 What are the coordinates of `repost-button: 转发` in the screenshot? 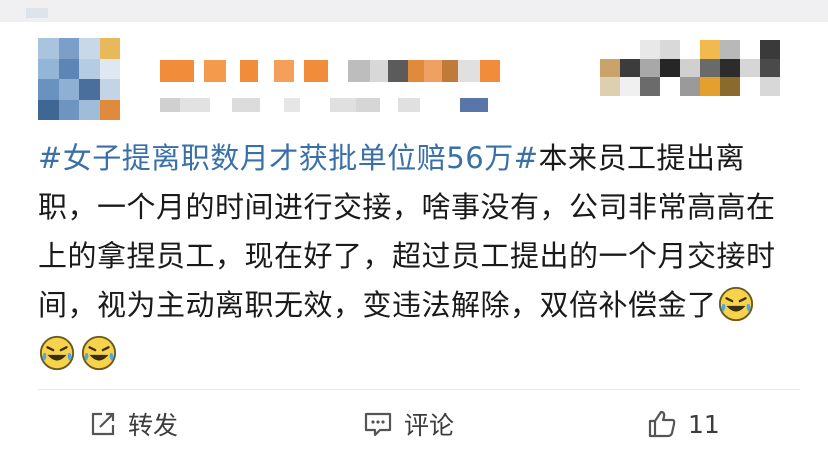 It's located at (133, 424).